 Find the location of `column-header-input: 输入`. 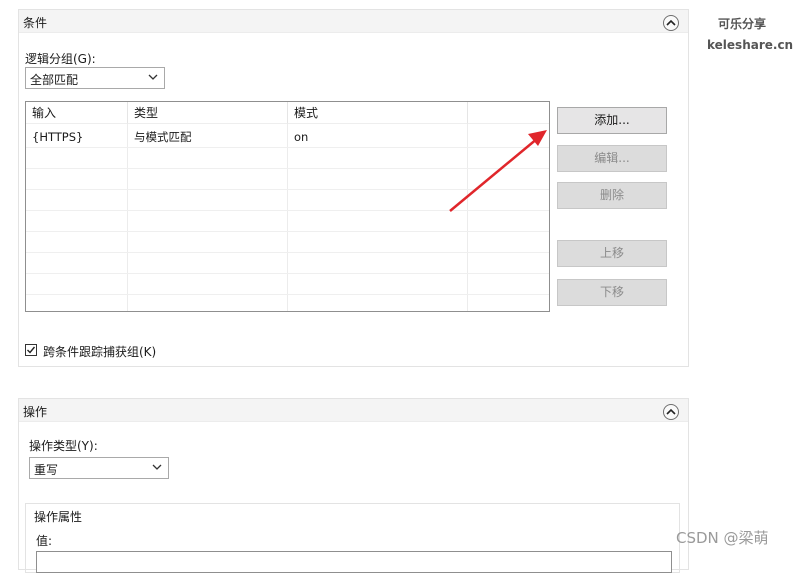

column-header-input: 输入 is located at coordinates (77, 113).